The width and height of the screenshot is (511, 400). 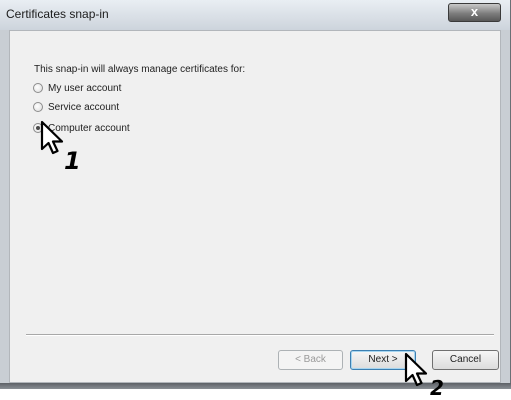 I want to click on option-service-account: Service account, so click(x=76, y=107).